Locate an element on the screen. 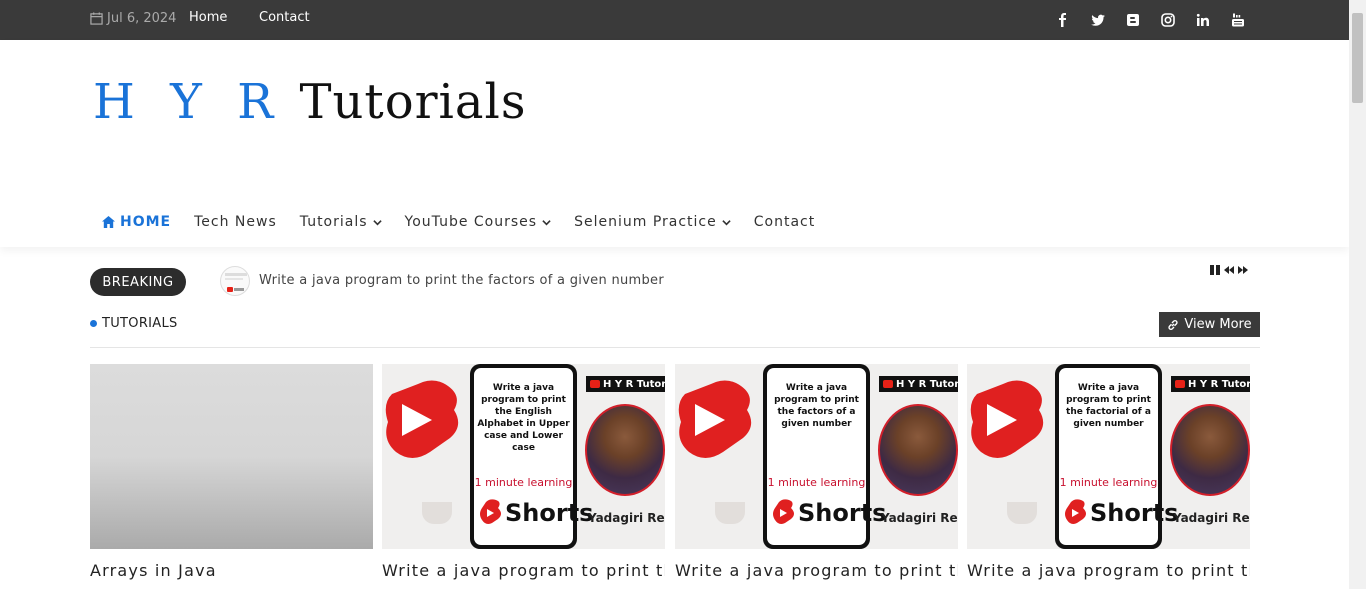 The width and height of the screenshot is (1366, 589). previous-icon is located at coordinates (1229, 270).